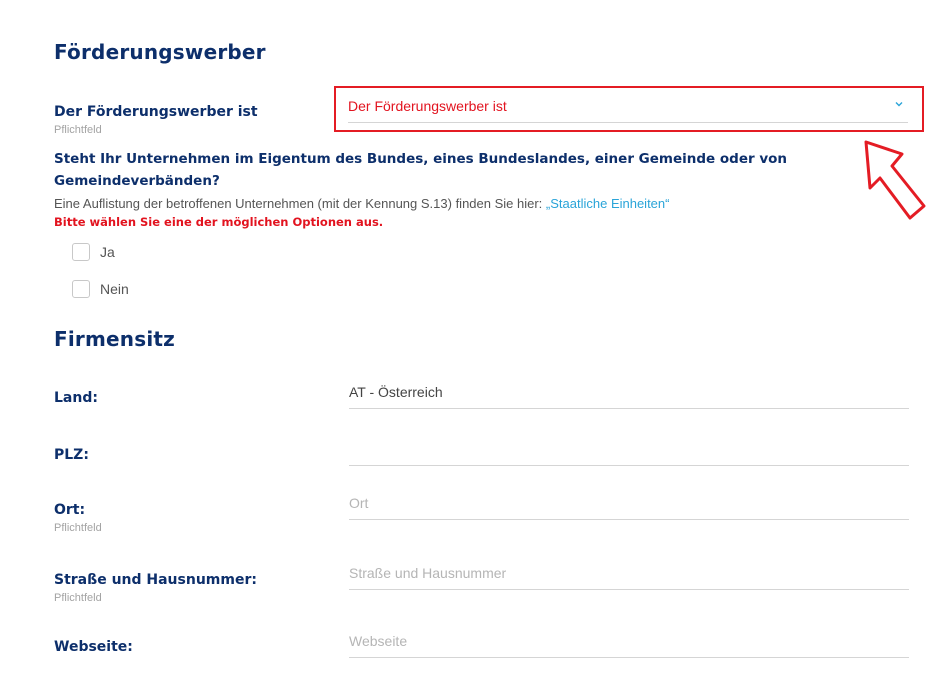  What do you see at coordinates (629, 505) in the screenshot?
I see `city-input: Ort` at bounding box center [629, 505].